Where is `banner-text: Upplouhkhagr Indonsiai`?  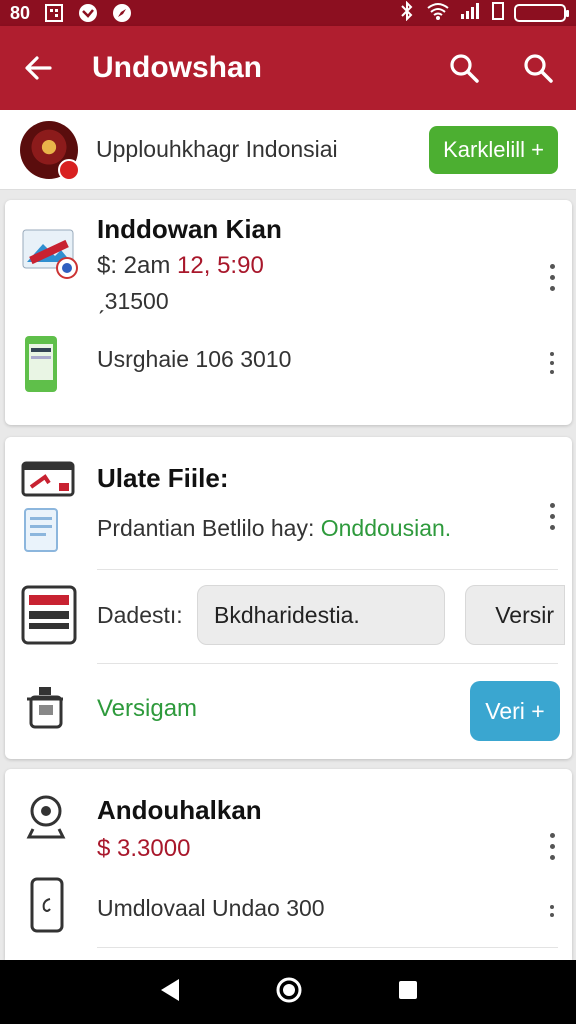 banner-text: Upplouhkhagr Indonsiai is located at coordinates (217, 149).